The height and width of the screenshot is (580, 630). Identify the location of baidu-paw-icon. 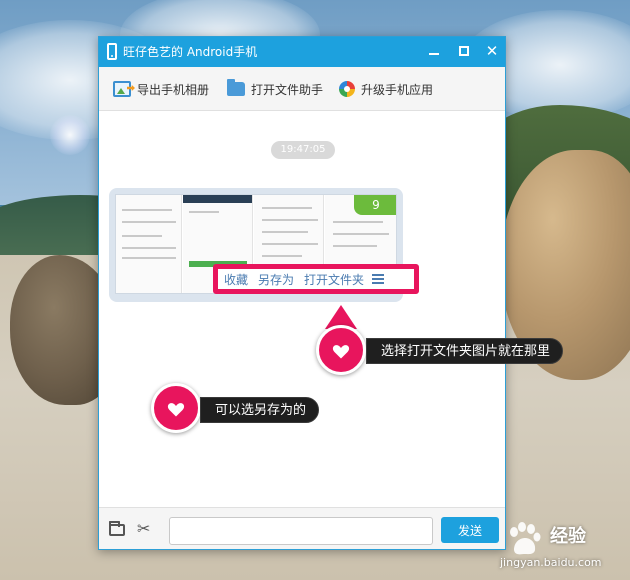
(525, 538).